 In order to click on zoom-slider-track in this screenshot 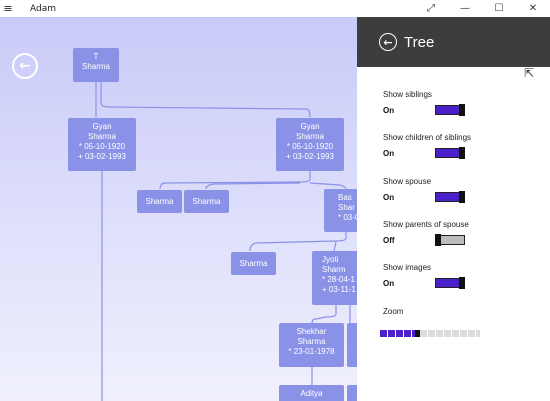, I will do `click(450, 333)`.